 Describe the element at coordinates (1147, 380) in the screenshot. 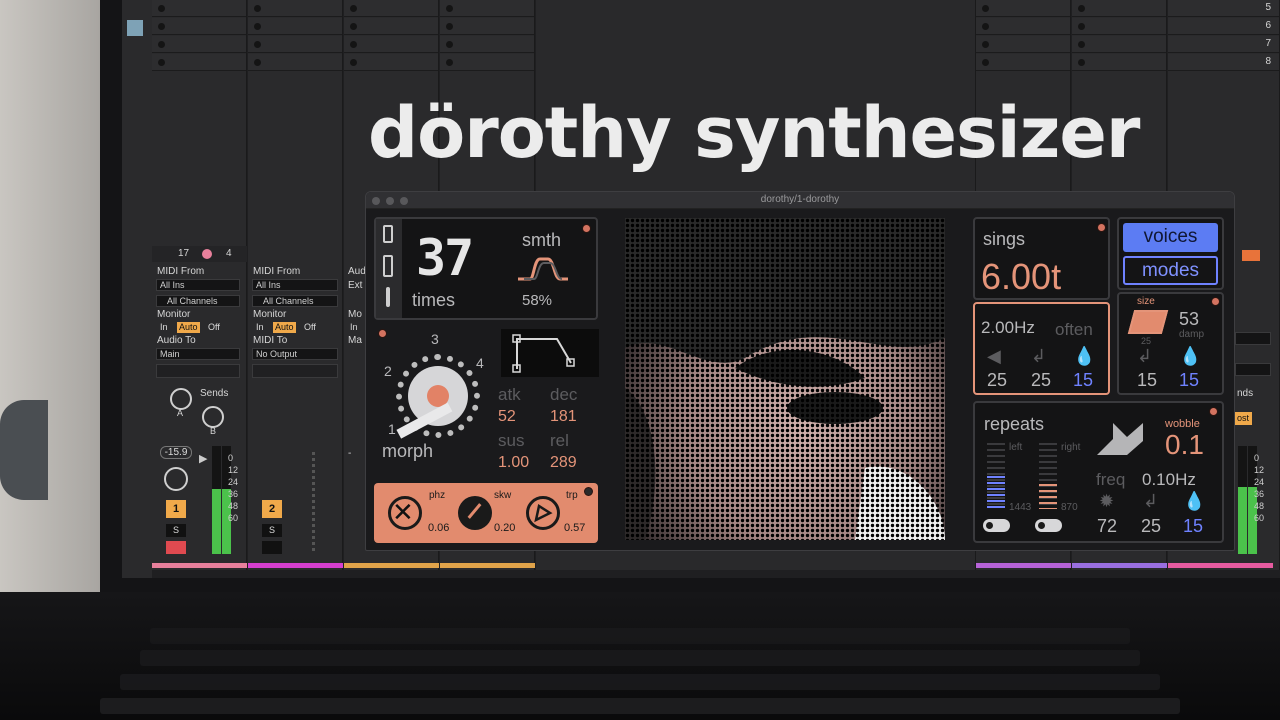

I see `size-value-1: 15` at that location.